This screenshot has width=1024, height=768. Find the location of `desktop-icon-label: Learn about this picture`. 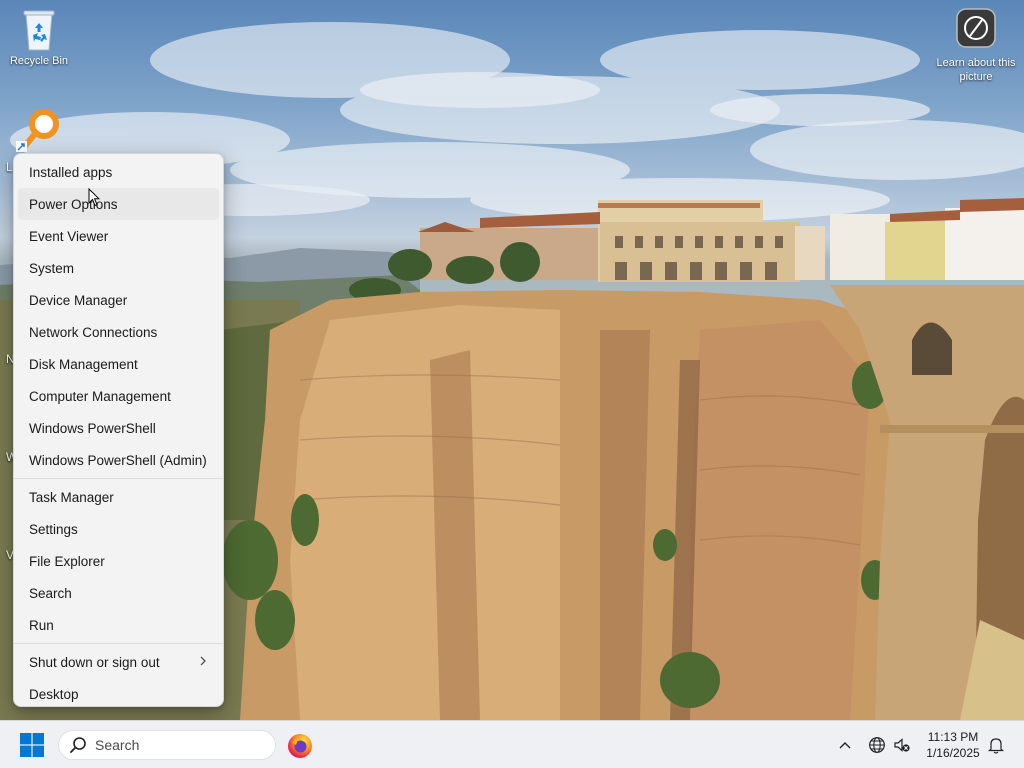

desktop-icon-label: Learn about this picture is located at coordinates (976, 70).